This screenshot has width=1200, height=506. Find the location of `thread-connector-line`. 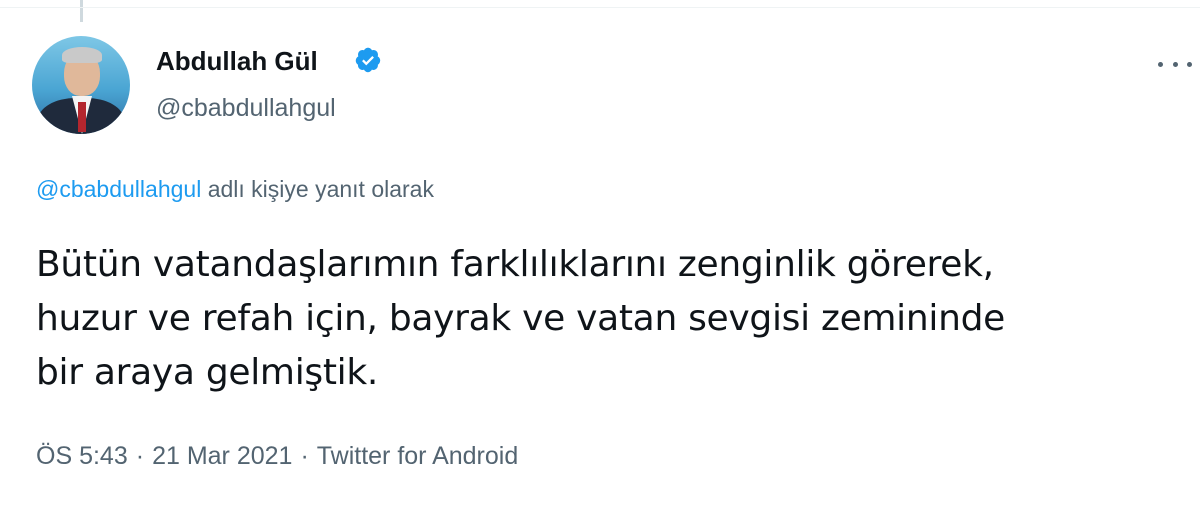

thread-connector-line is located at coordinates (81, 11).